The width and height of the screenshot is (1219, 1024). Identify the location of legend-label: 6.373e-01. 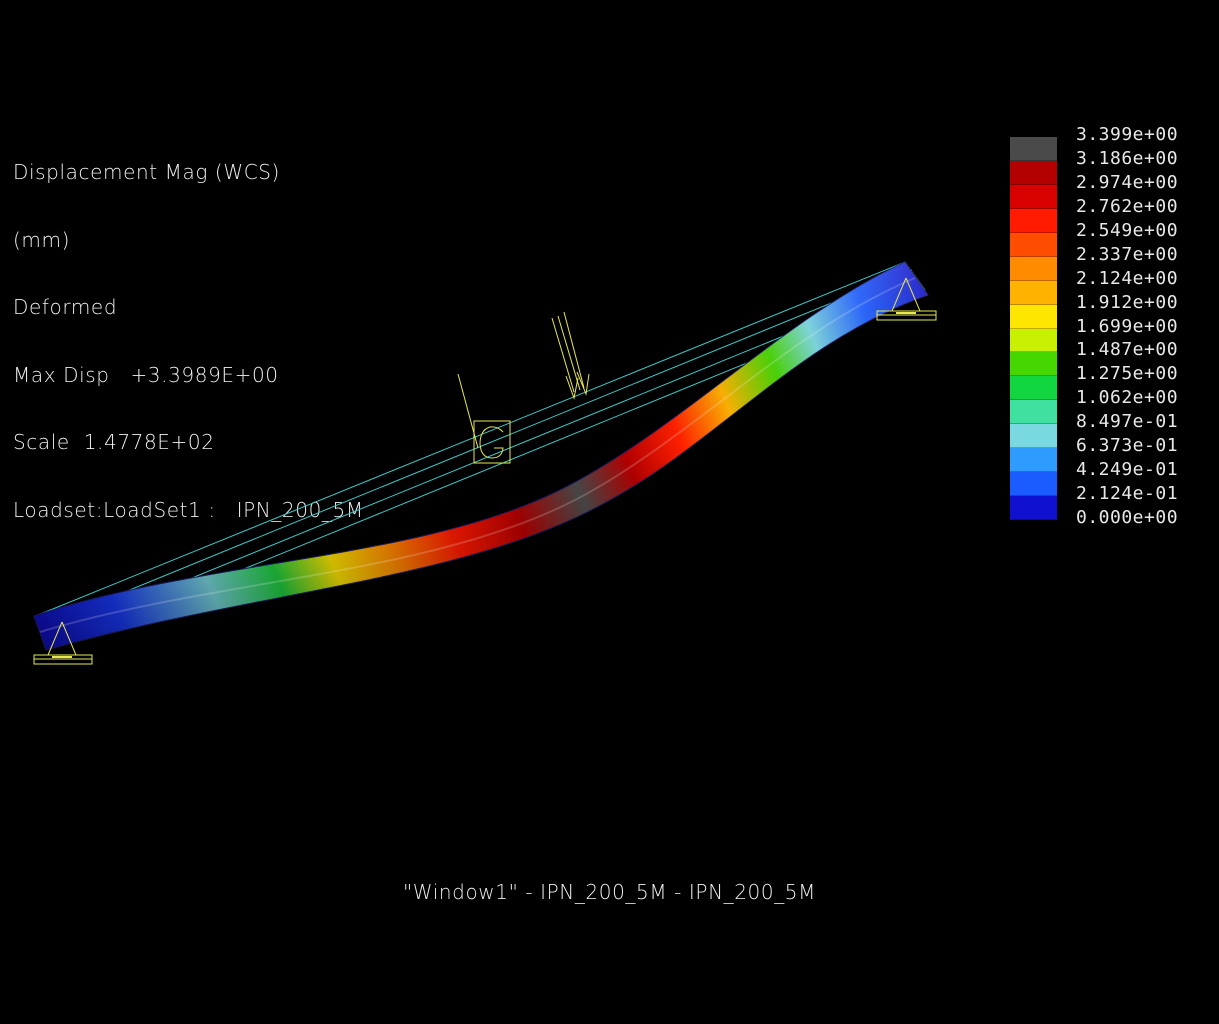
(1127, 446).